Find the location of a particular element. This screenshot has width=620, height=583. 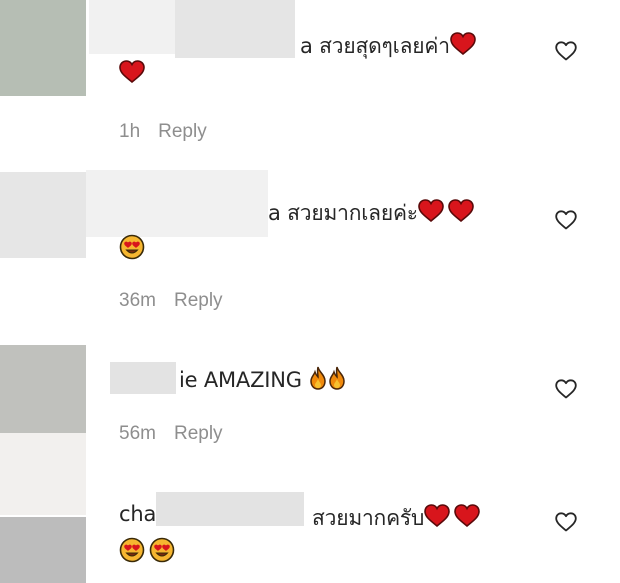

comment-username: cha is located at coordinates (138, 514).